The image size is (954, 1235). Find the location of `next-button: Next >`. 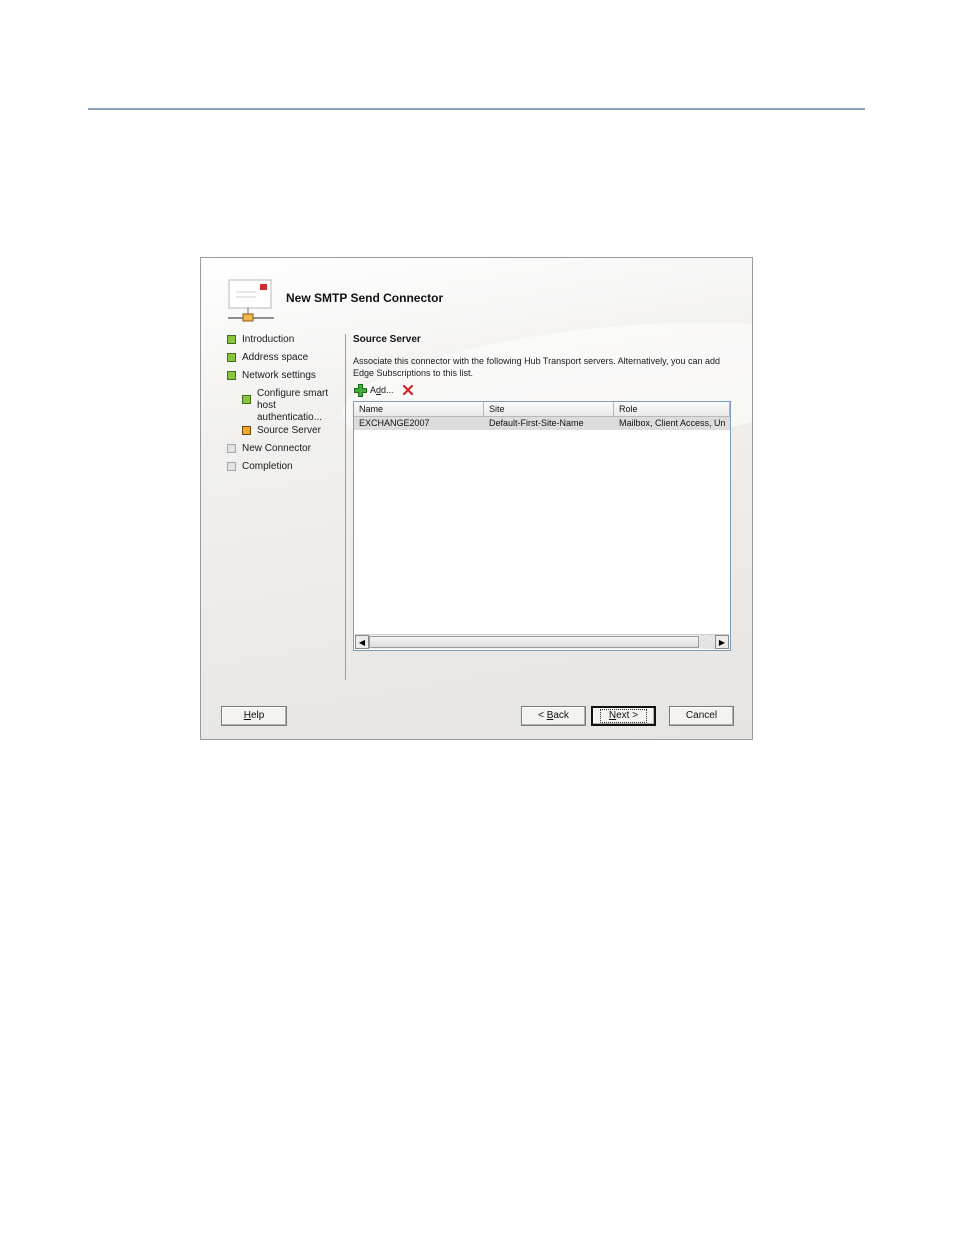

next-button: Next > is located at coordinates (623, 716).